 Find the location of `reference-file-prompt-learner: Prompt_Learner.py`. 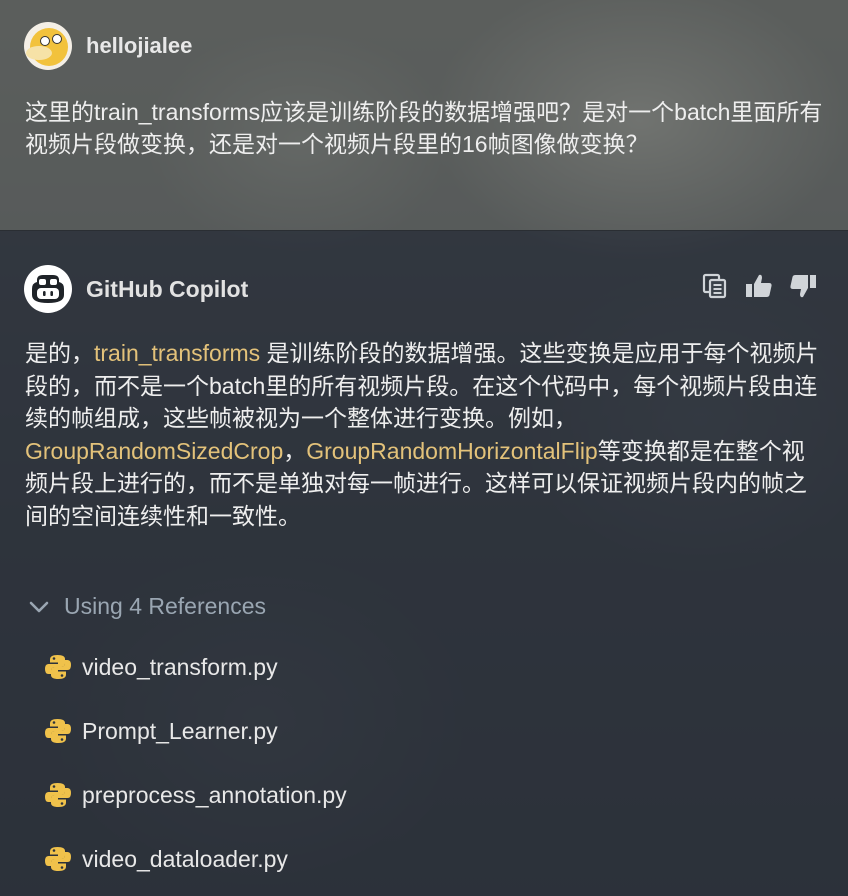

reference-file-prompt-learner: Prompt_Learner.py is located at coordinates (161, 731).